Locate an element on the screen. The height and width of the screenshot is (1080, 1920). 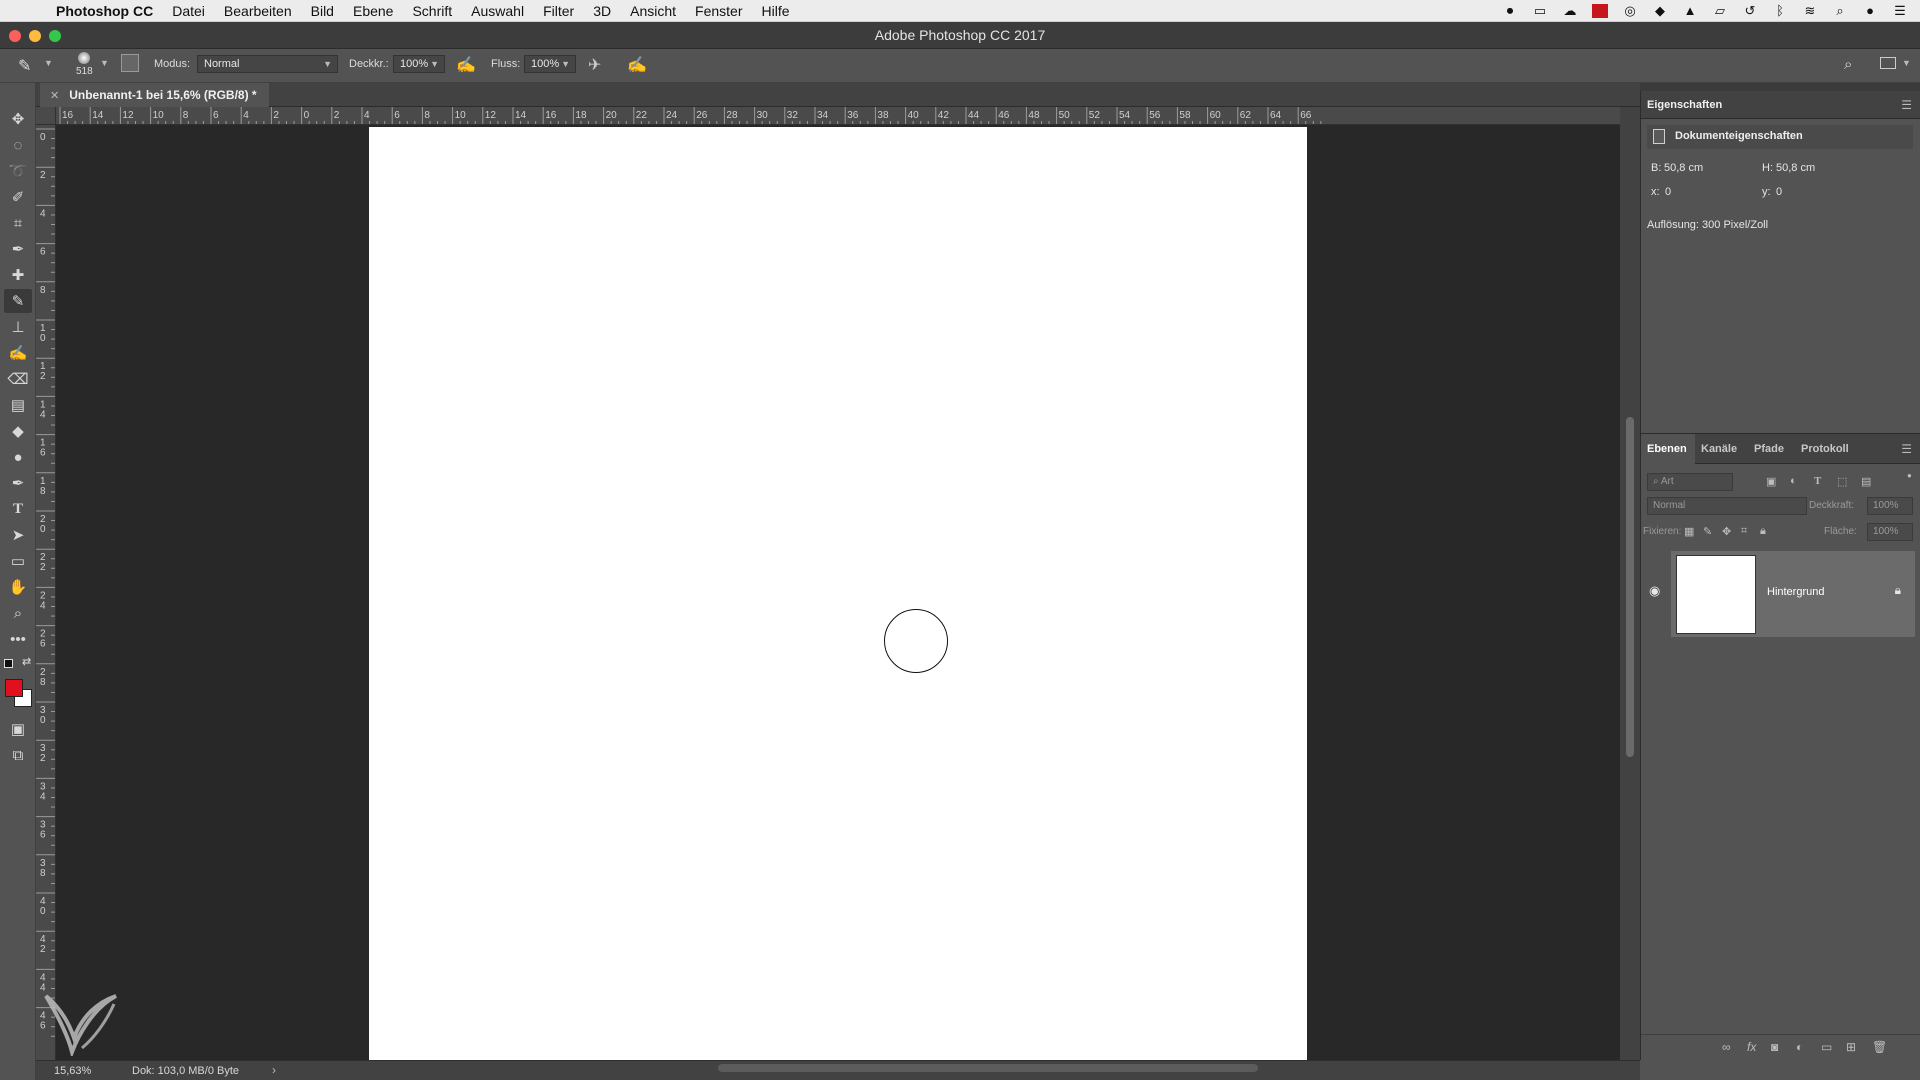
menu-app-name: Photoshop CC is located at coordinates (104, 11).